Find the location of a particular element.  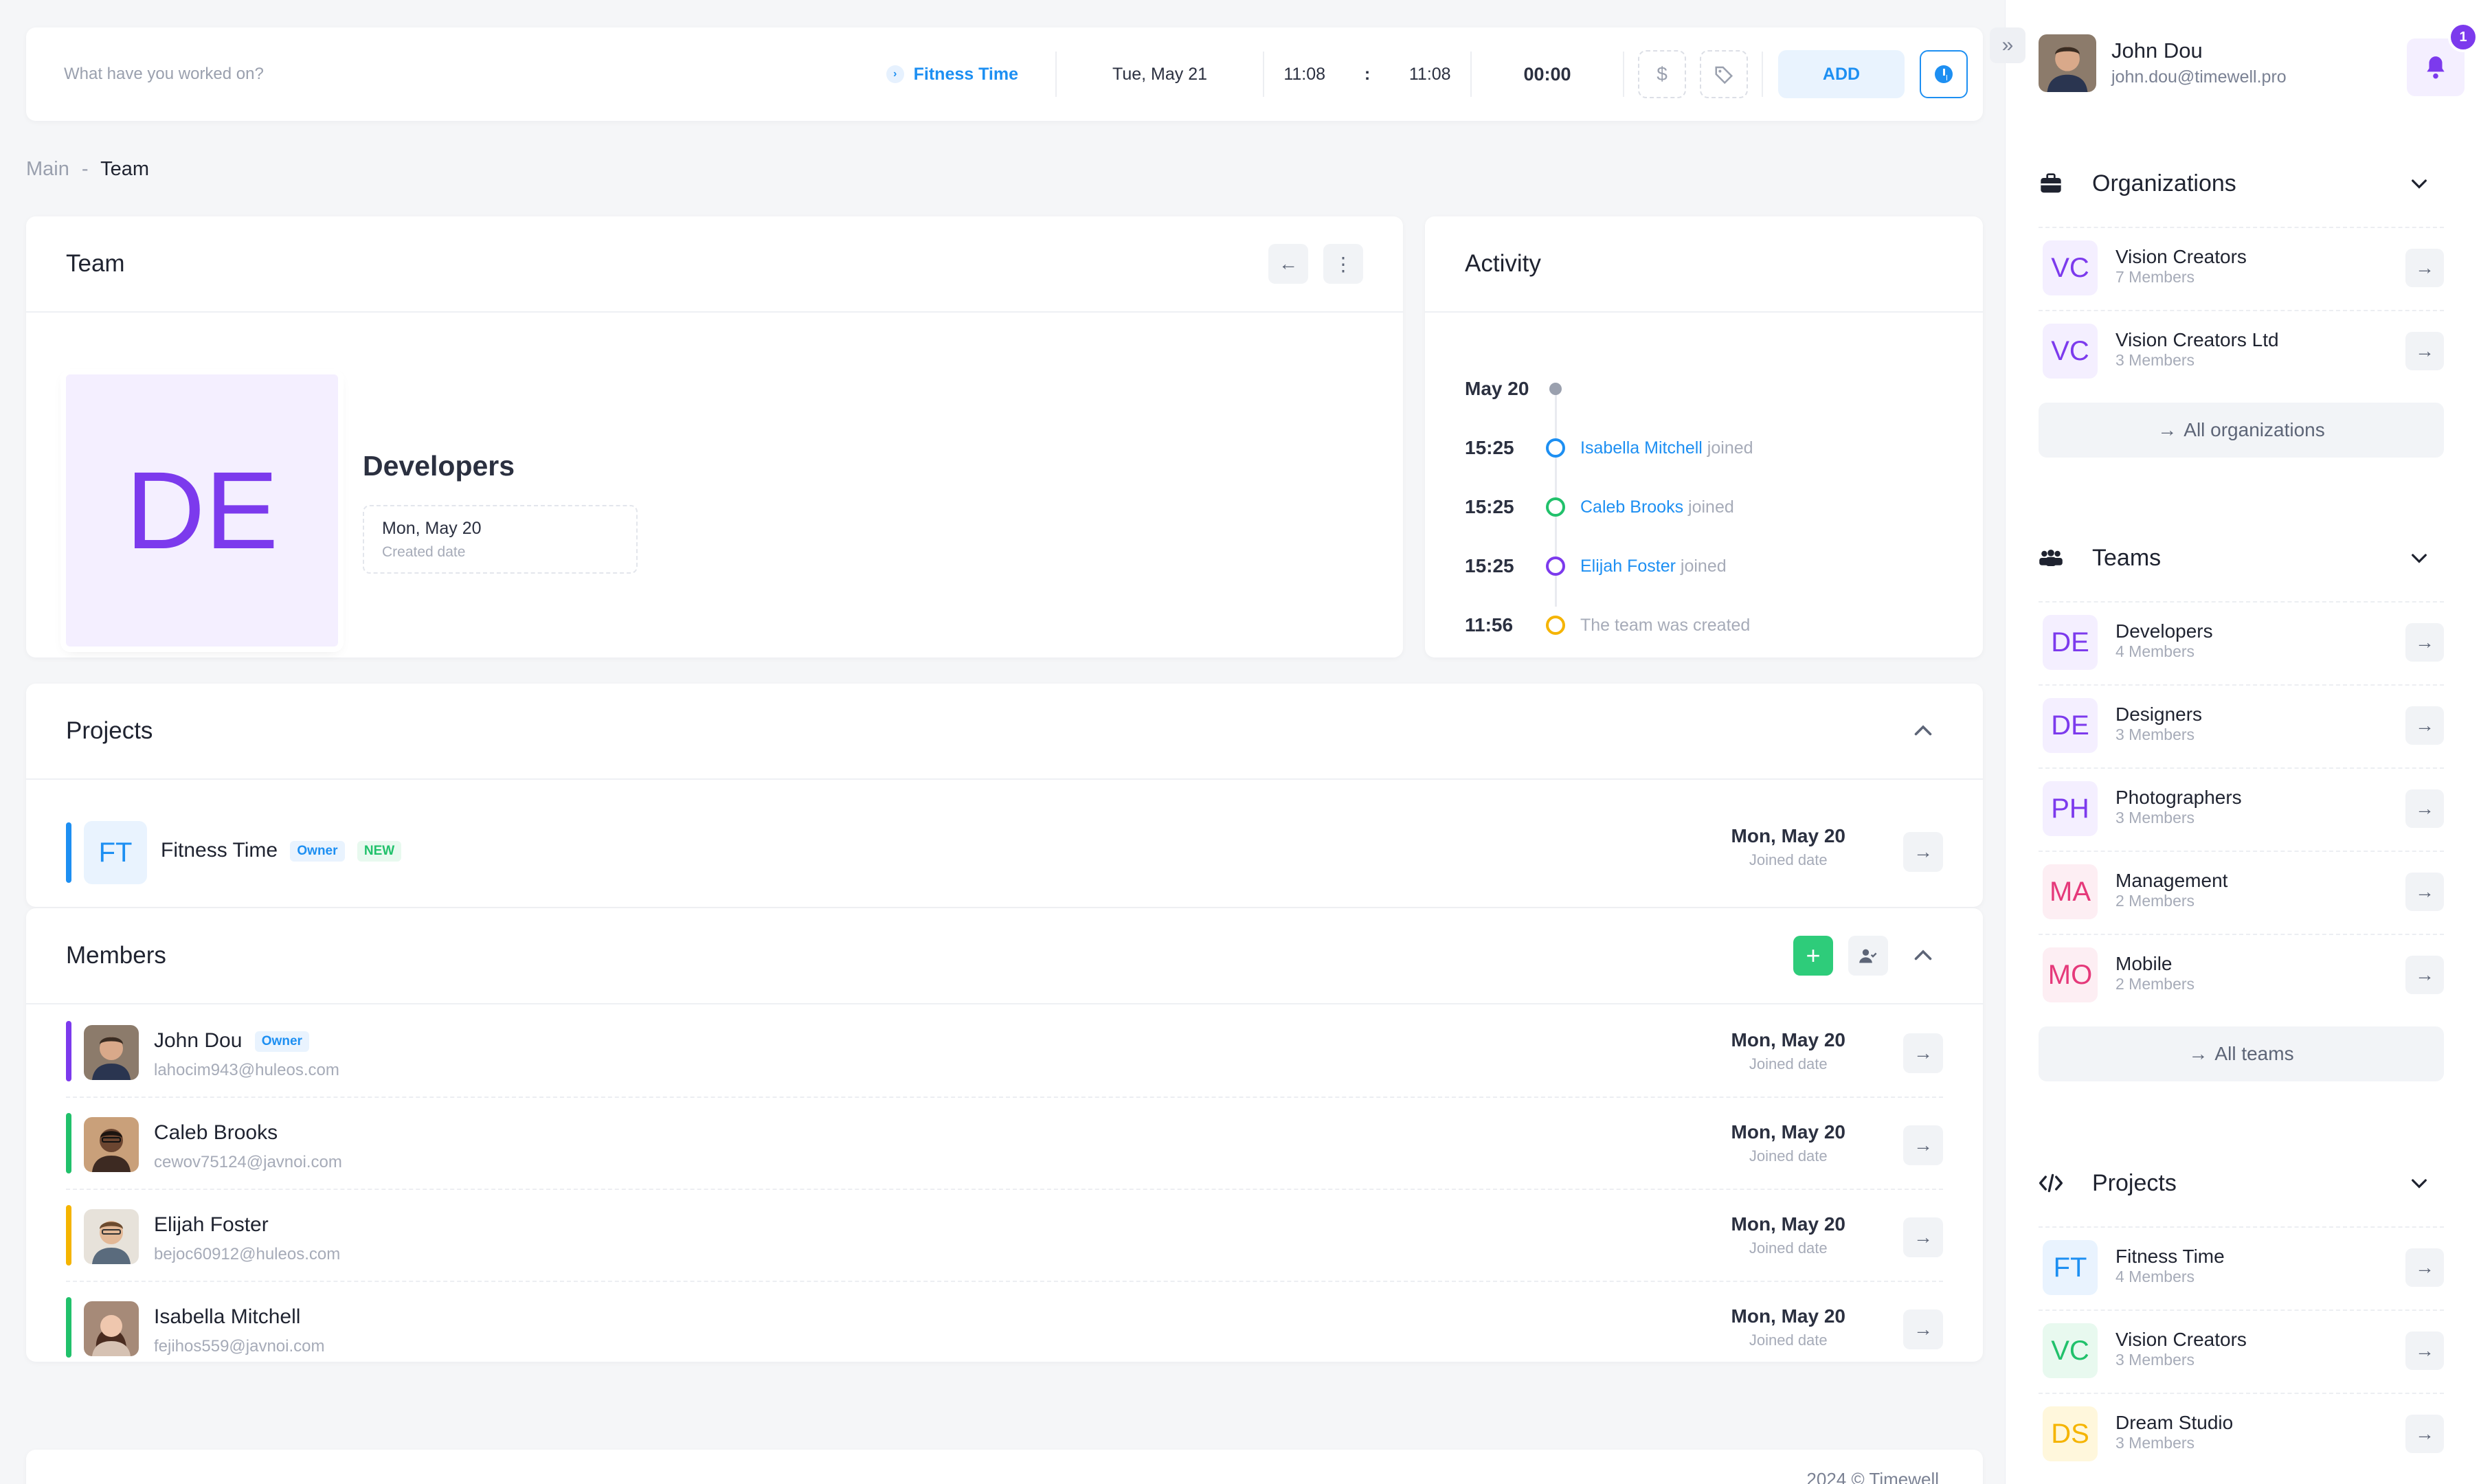

activity-time: 11:56 is located at coordinates (1489, 625).